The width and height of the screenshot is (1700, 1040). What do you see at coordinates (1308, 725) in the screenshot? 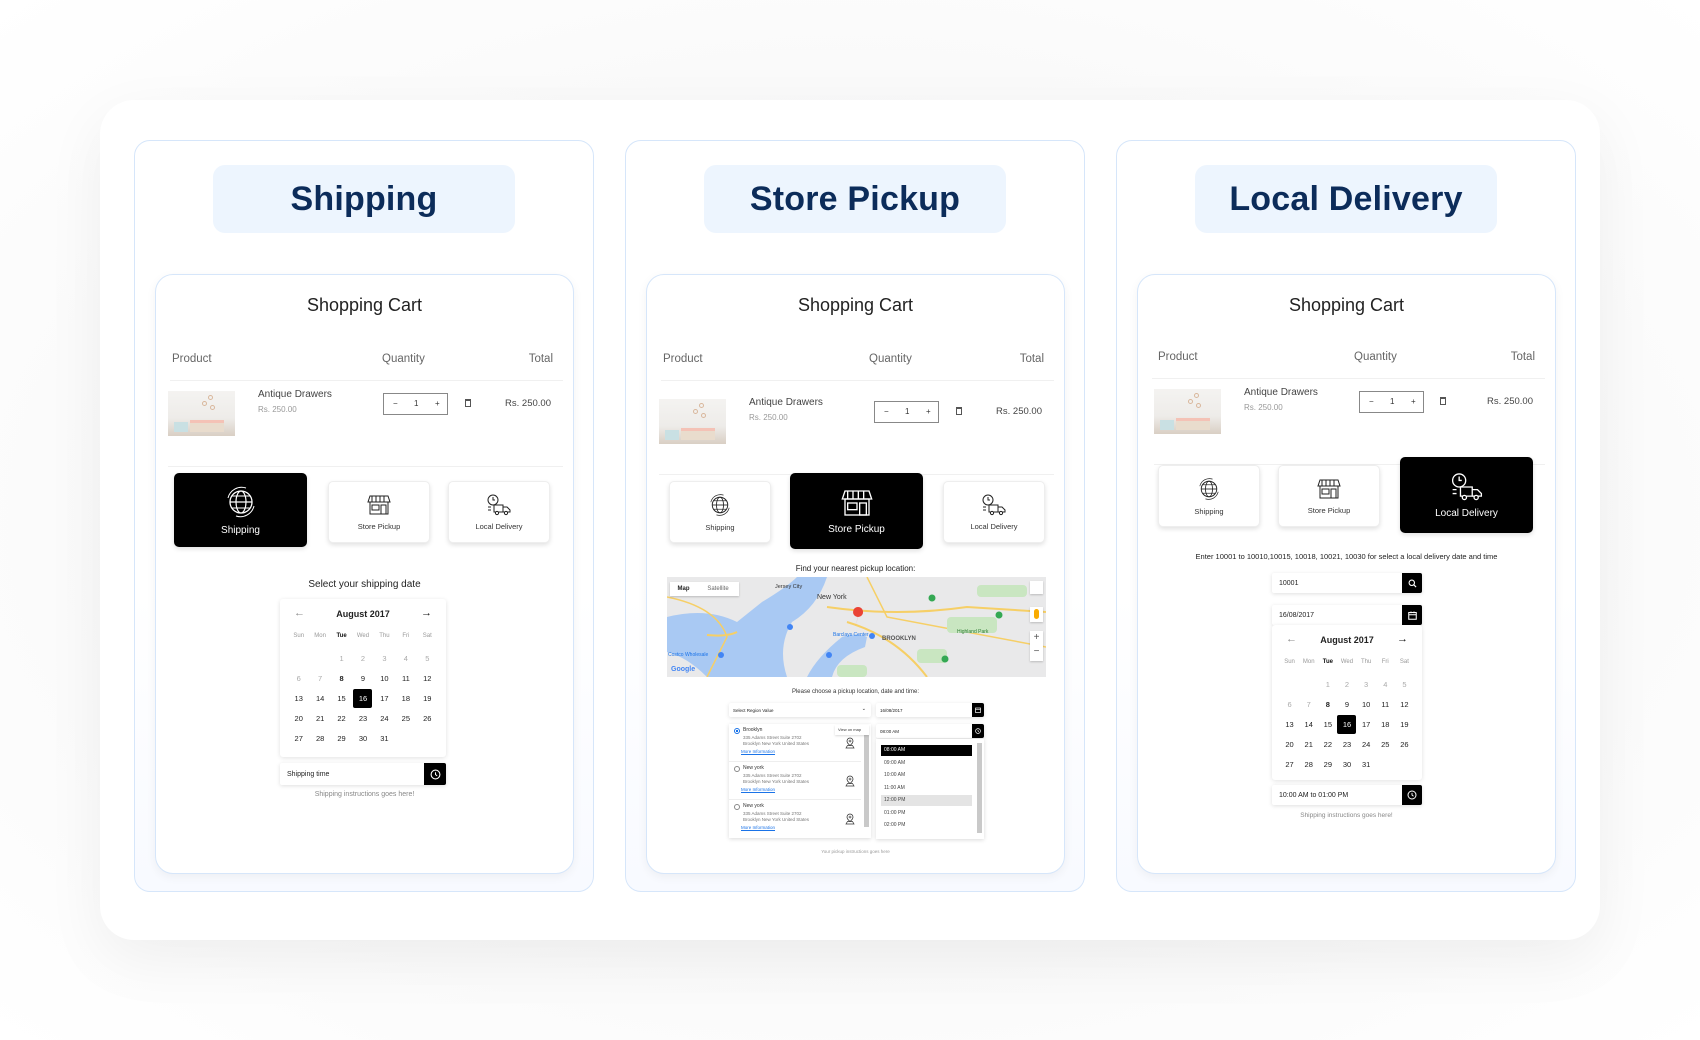
I see `calendar-day: 14` at bounding box center [1308, 725].